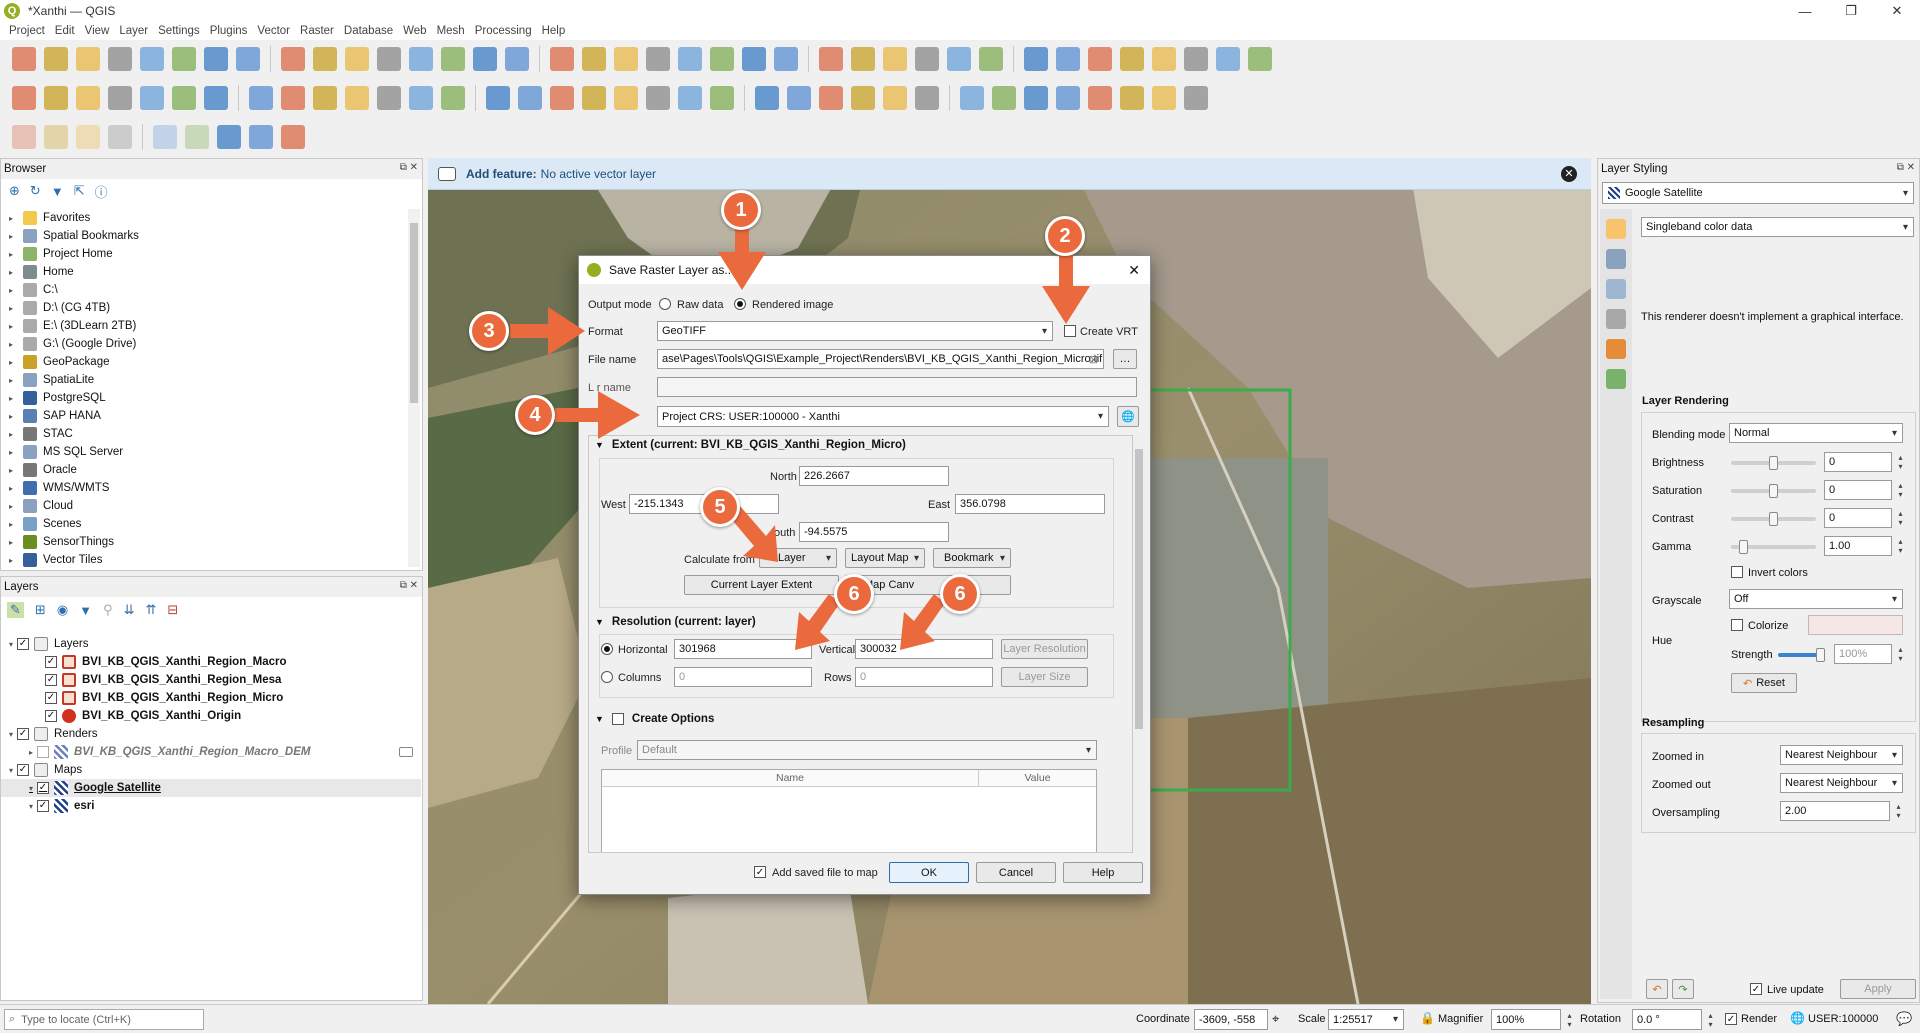  Describe the element at coordinates (1801, 655) in the screenshot. I see `strength-slider` at that location.